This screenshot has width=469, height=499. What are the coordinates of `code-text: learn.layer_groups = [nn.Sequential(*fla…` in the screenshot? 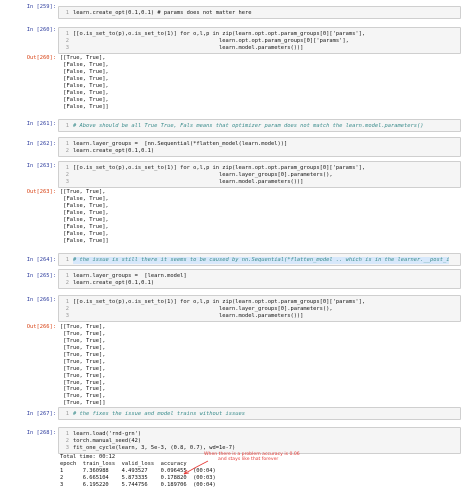 It's located at (180, 144).